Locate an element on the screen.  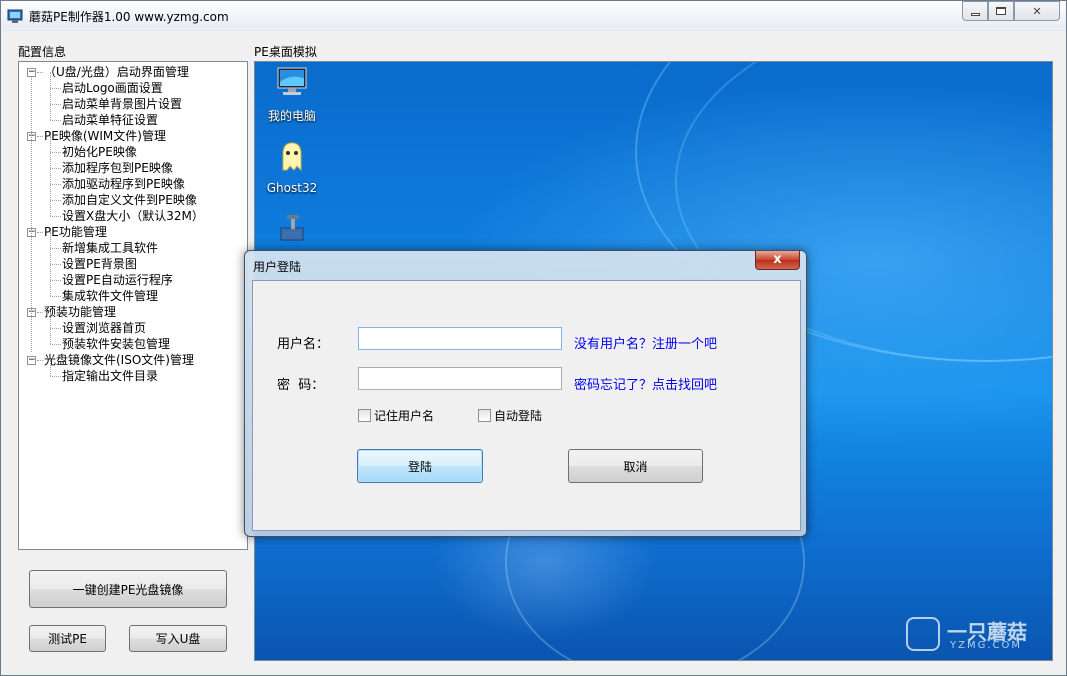
close-button: ✕ is located at coordinates (1037, 11).